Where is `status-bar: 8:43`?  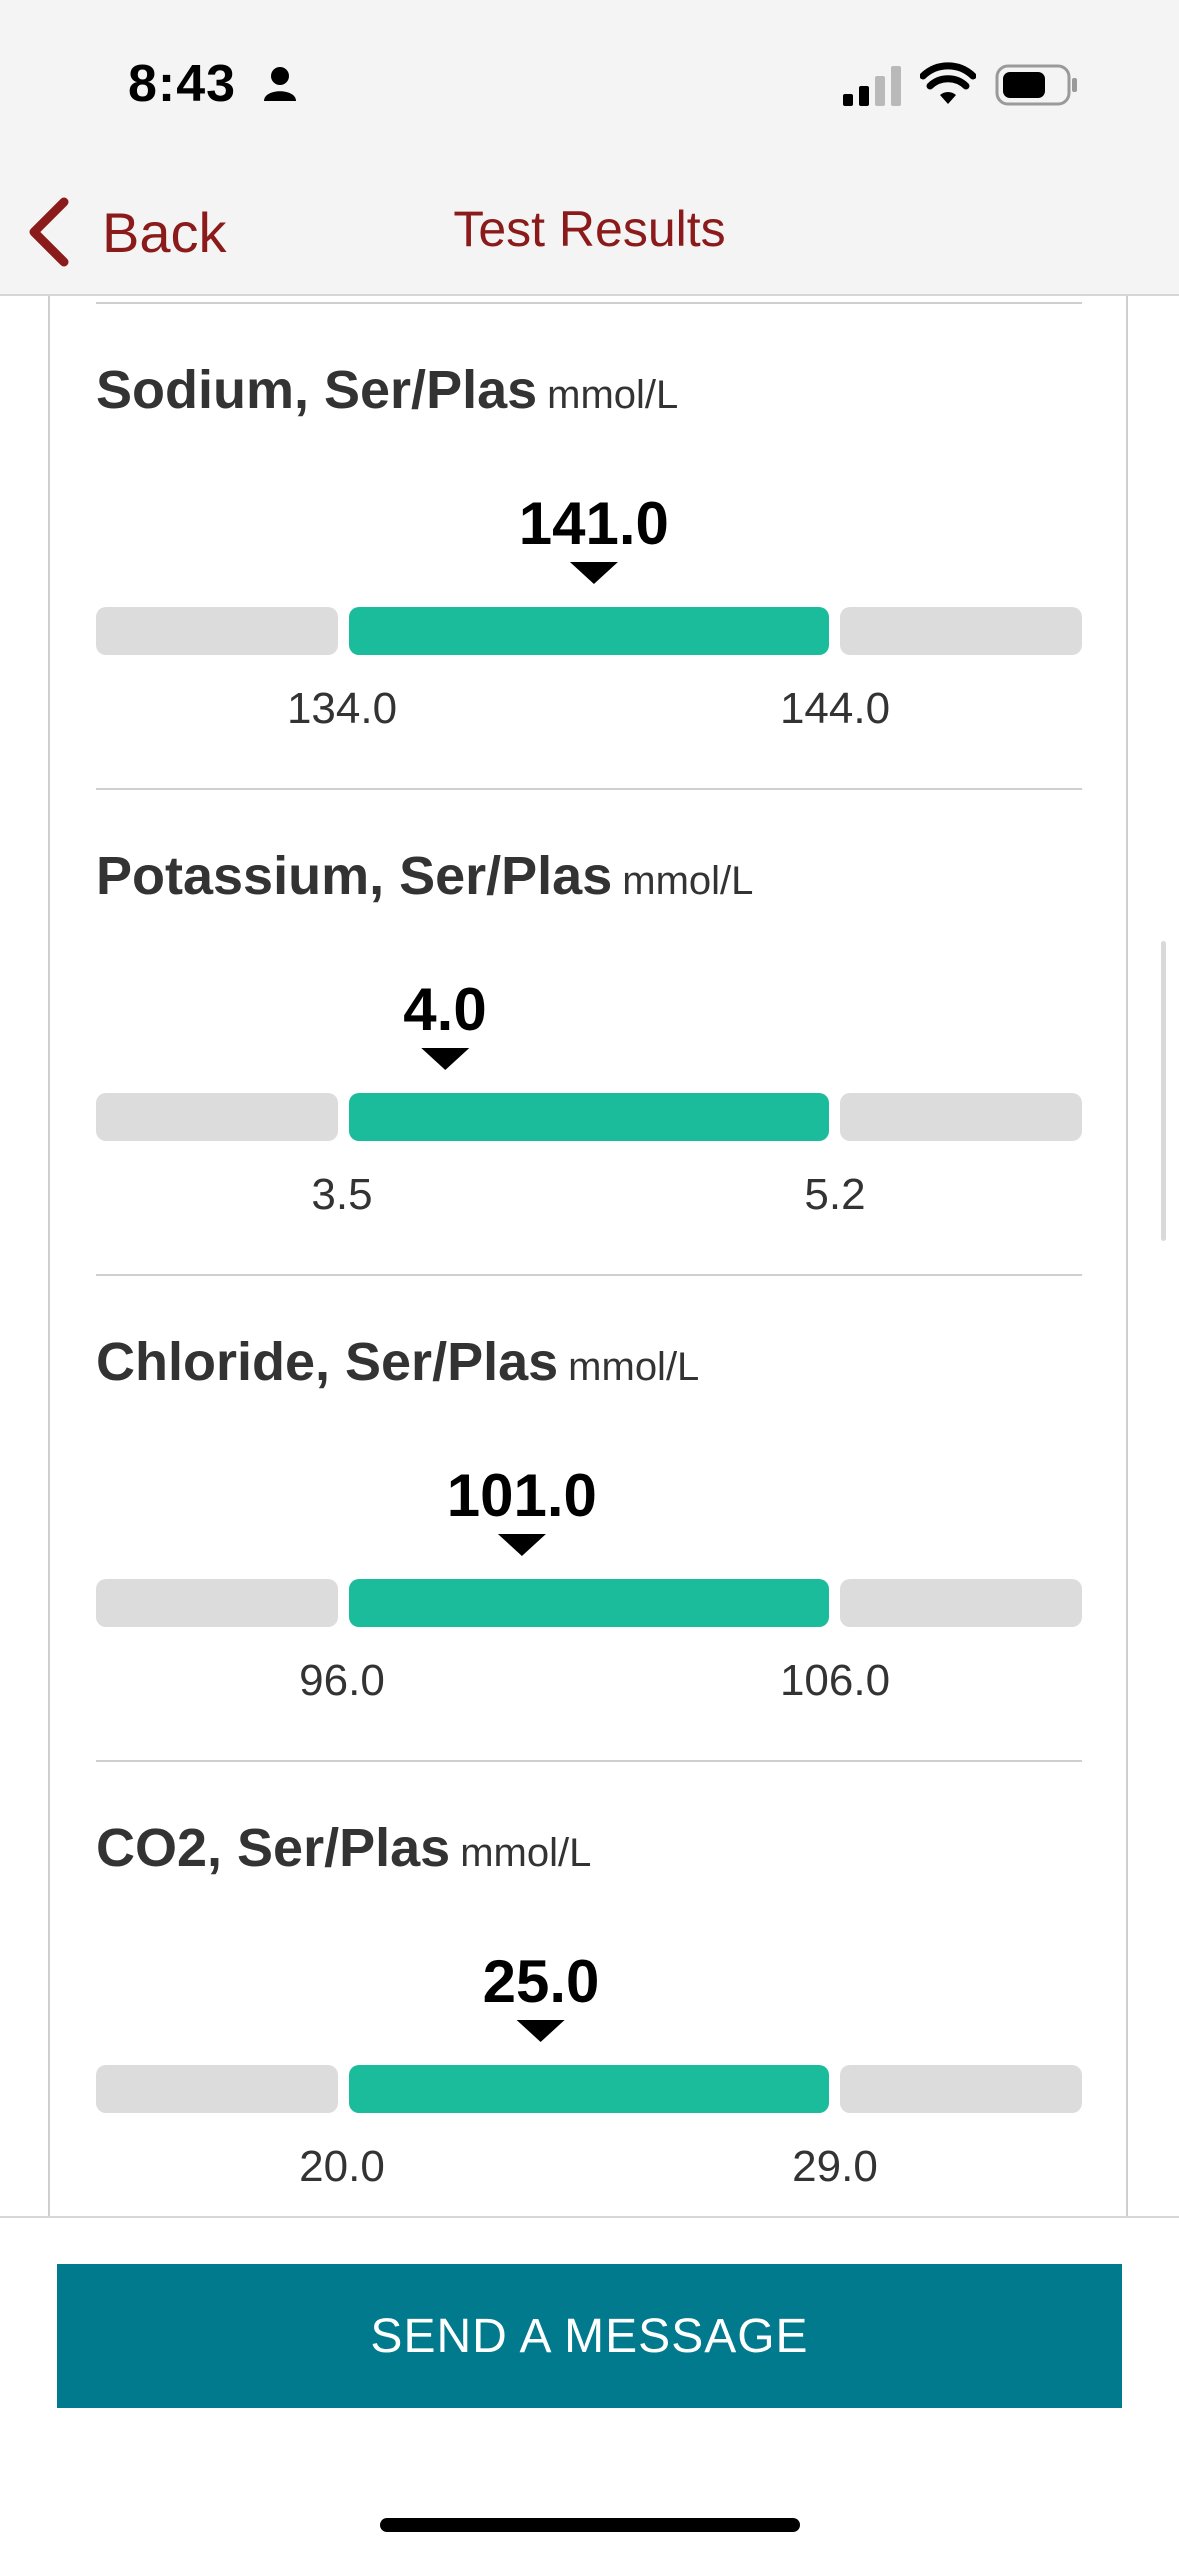 status-bar: 8:43 is located at coordinates (589, 85).